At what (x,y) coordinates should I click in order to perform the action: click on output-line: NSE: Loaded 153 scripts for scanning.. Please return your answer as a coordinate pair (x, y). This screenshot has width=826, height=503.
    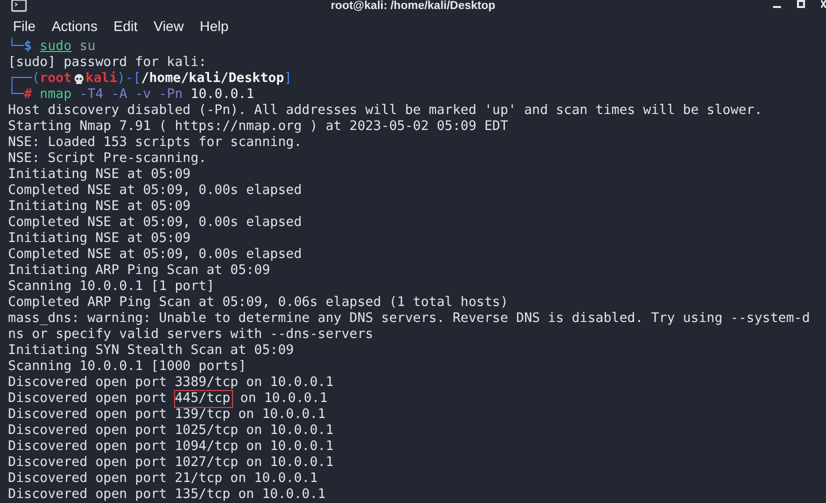
    Looking at the image, I should click on (155, 143).